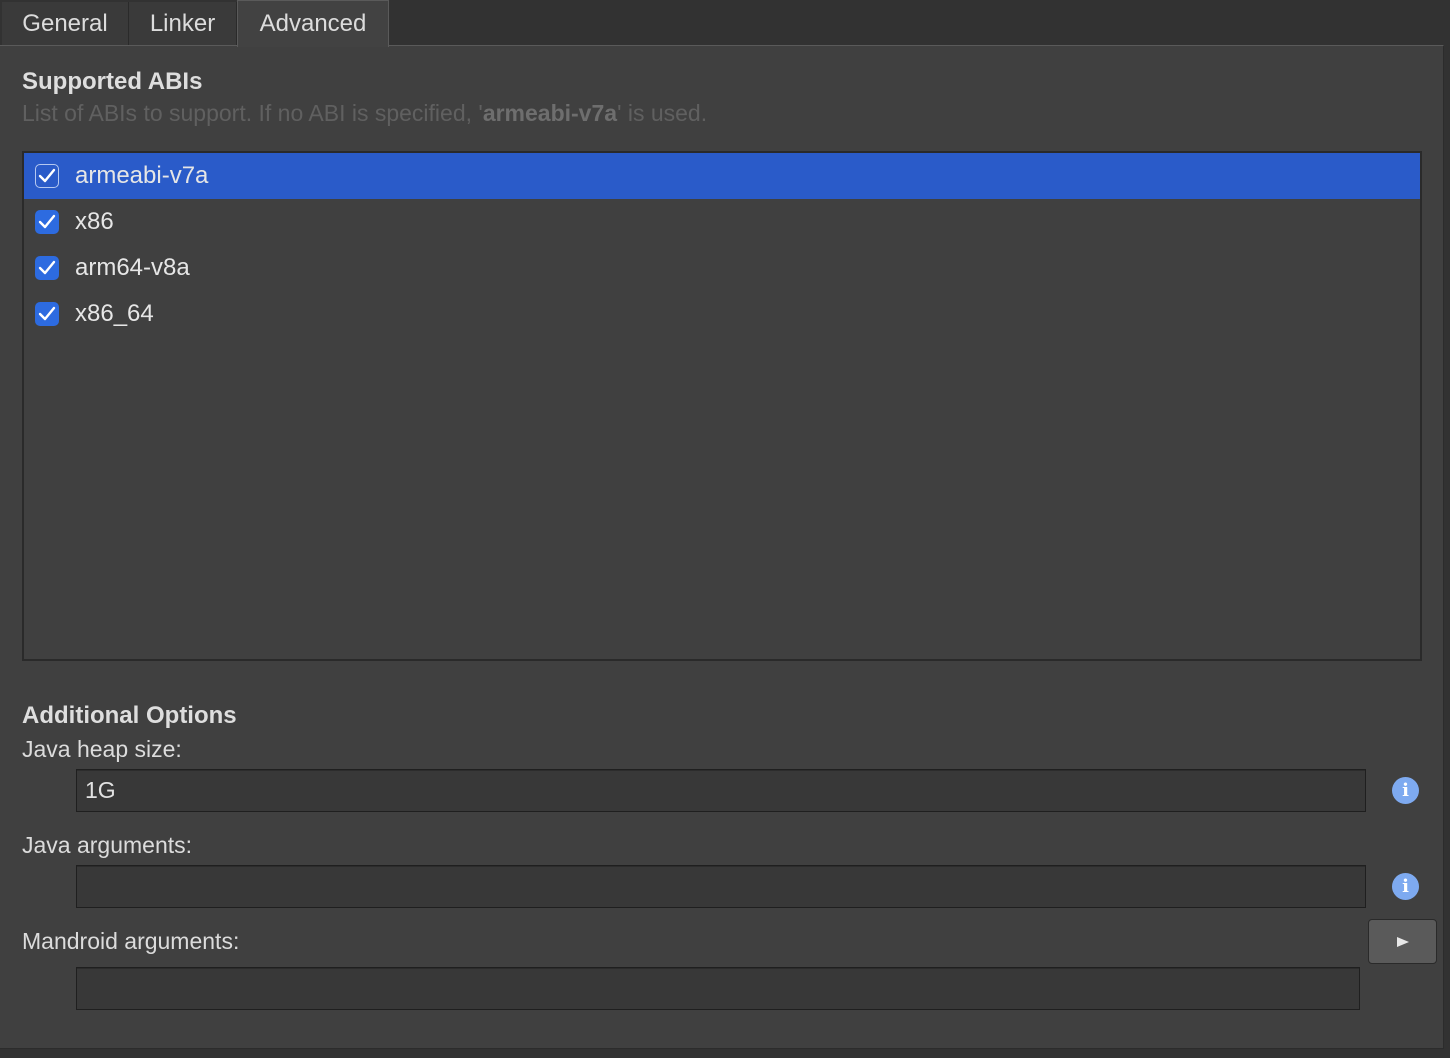 Image resolution: width=1450 pixels, height=1058 pixels. What do you see at coordinates (722, 222) in the screenshot?
I see `abi-item-x86: x86` at bounding box center [722, 222].